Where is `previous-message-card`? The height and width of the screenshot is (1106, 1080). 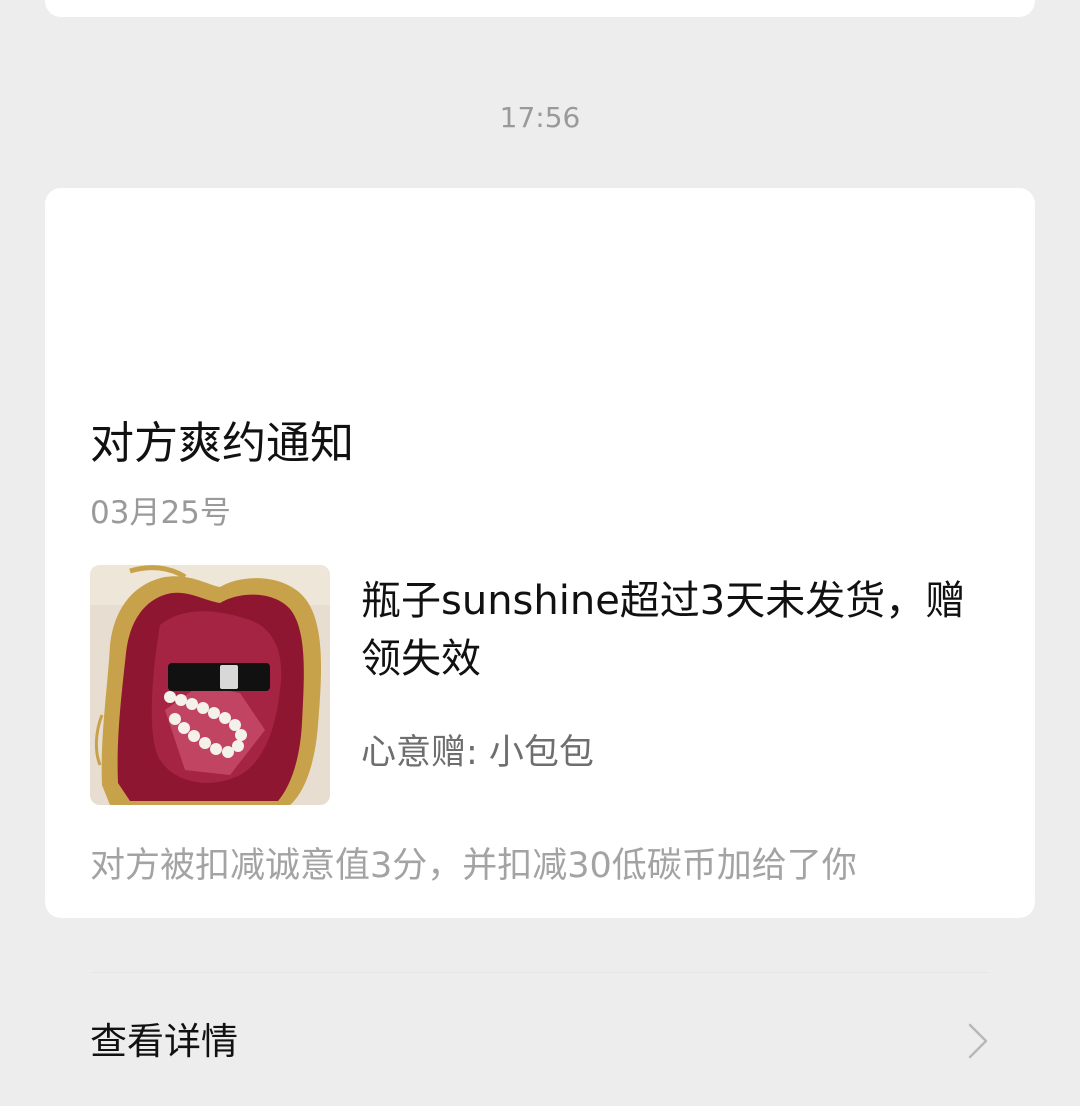
previous-message-card is located at coordinates (540, 8).